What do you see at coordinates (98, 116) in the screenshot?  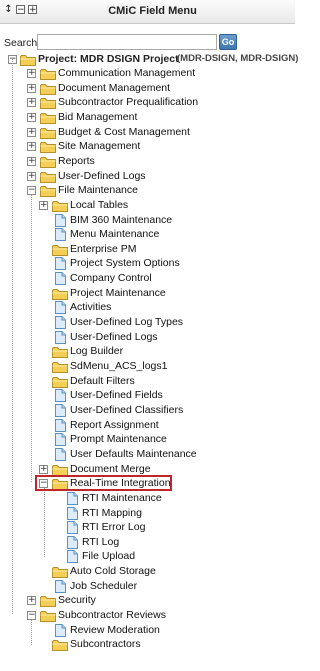 I see `tree-node-label: Bid Management` at bounding box center [98, 116].